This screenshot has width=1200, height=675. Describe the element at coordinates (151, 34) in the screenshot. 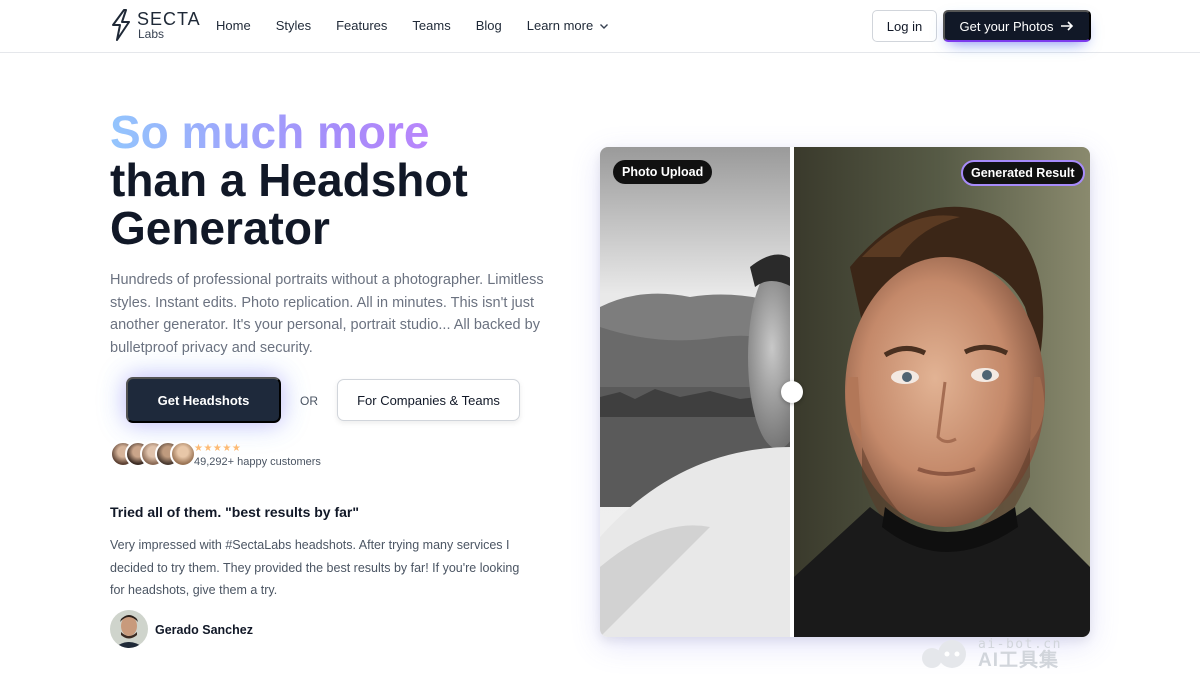

I see `logo-subtitle: Labs` at that location.